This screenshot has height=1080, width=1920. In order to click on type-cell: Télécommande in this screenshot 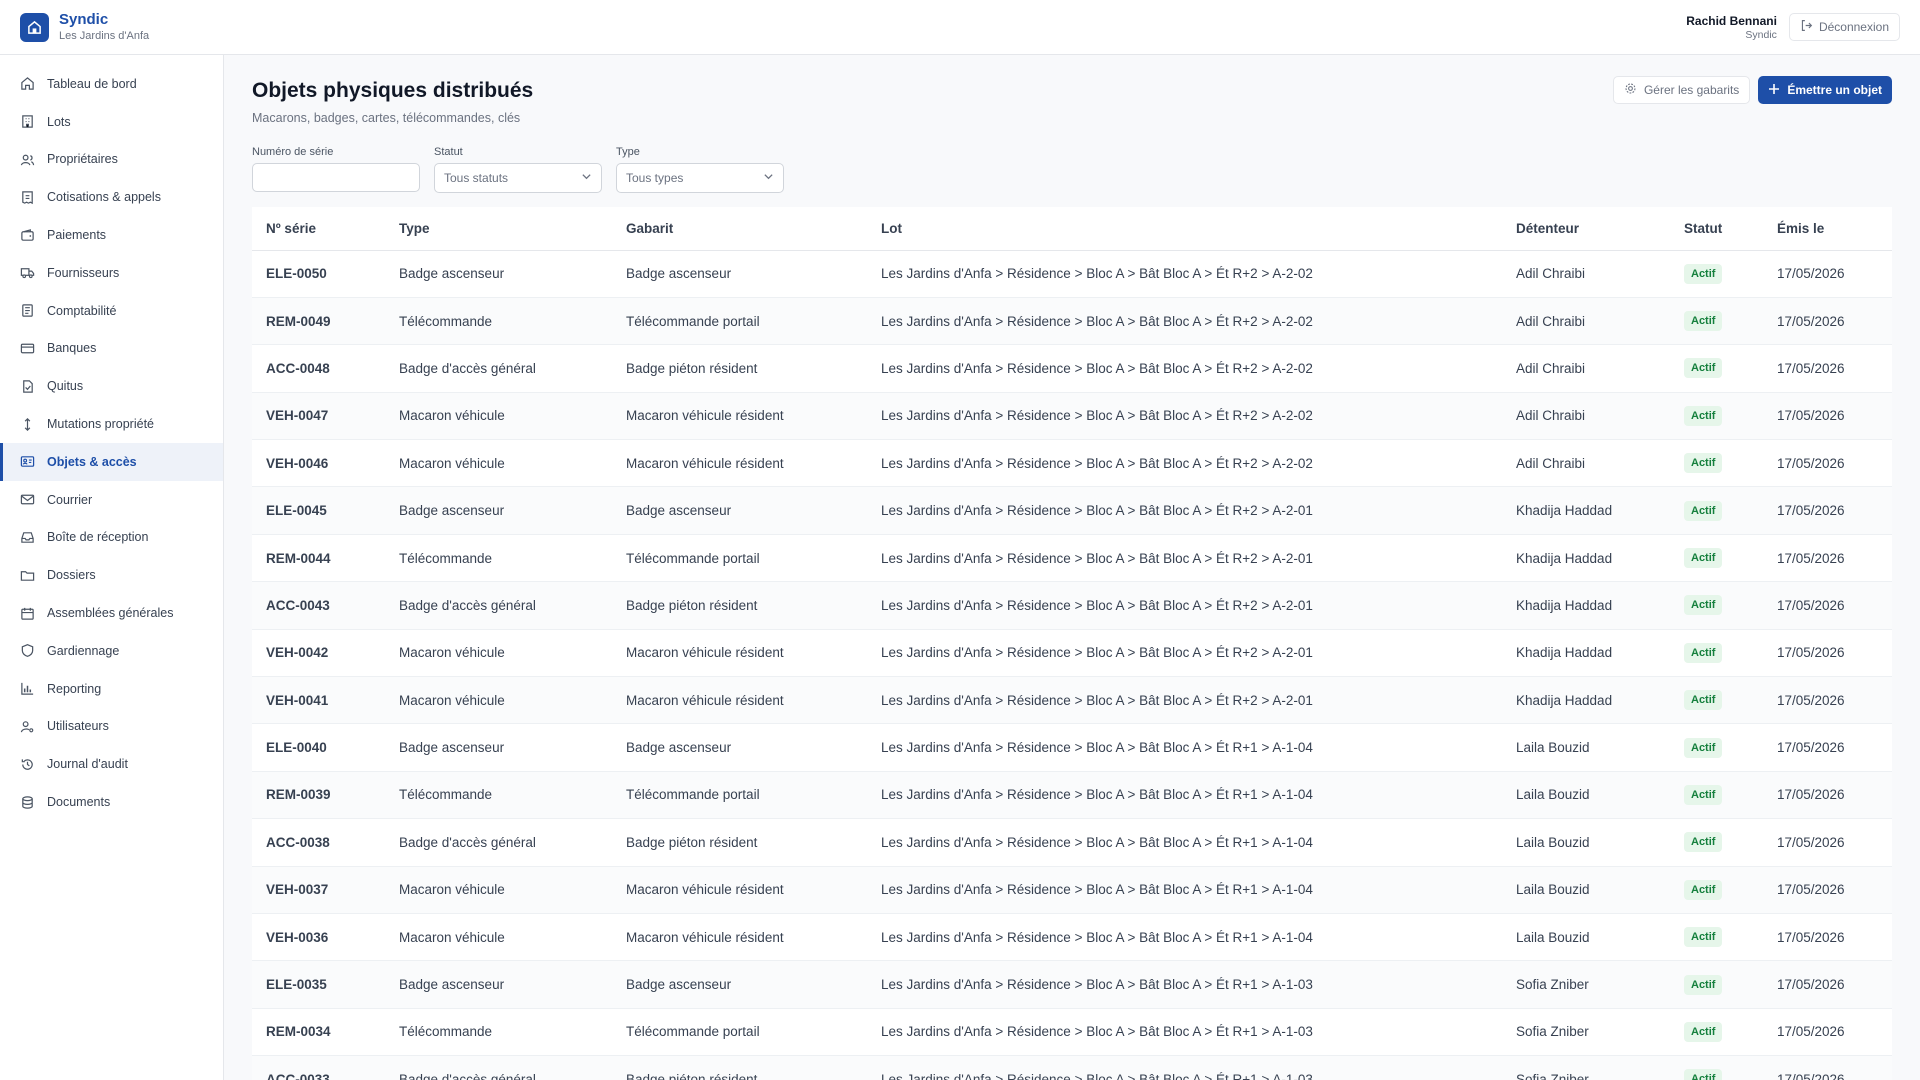, I will do `click(498, 321)`.